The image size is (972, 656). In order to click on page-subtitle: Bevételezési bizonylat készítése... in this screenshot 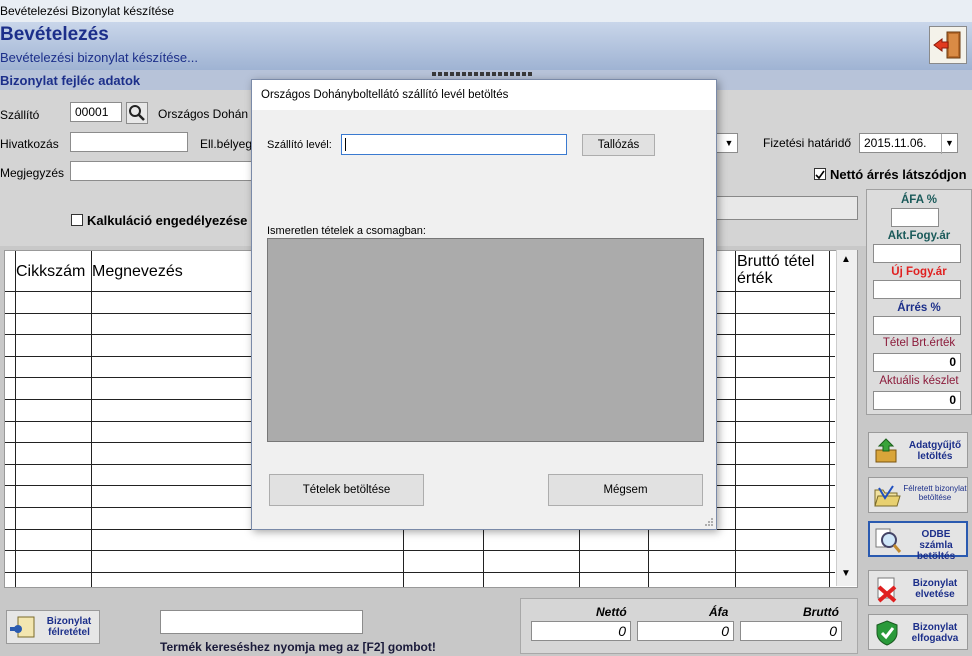, I will do `click(99, 57)`.